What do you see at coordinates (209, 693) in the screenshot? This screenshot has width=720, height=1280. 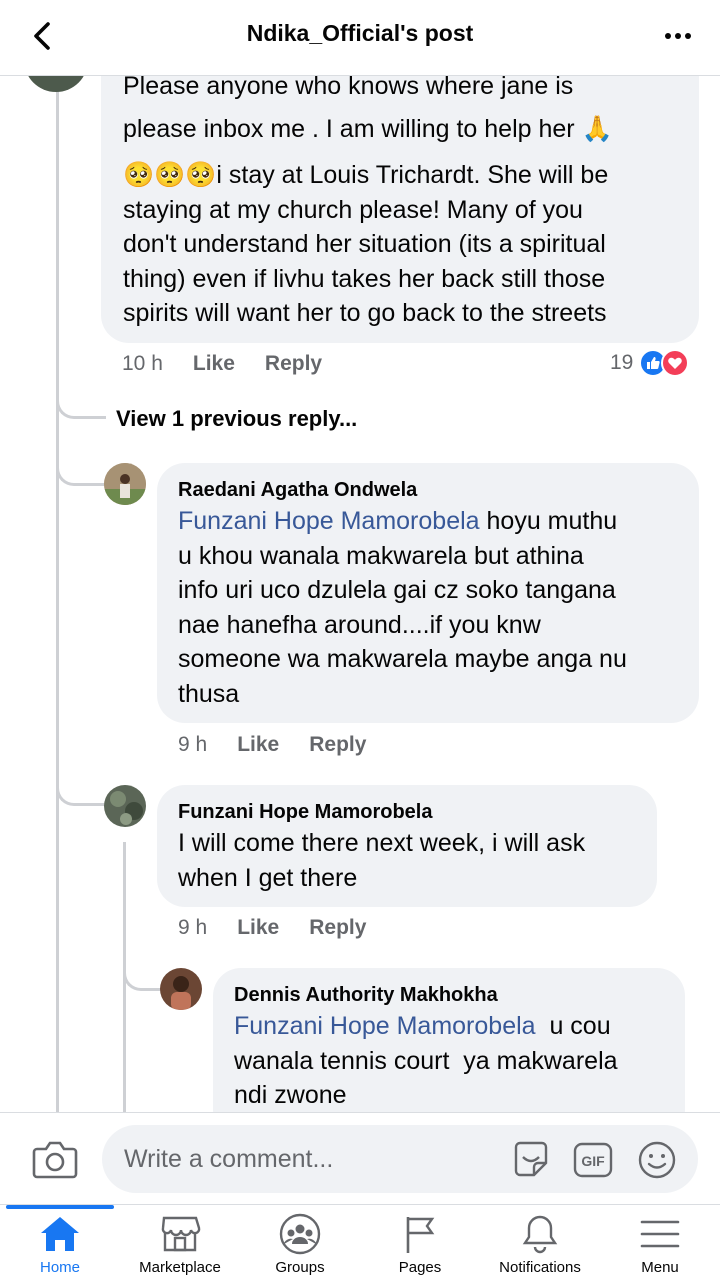 I see `comment-text-line: thusa` at bounding box center [209, 693].